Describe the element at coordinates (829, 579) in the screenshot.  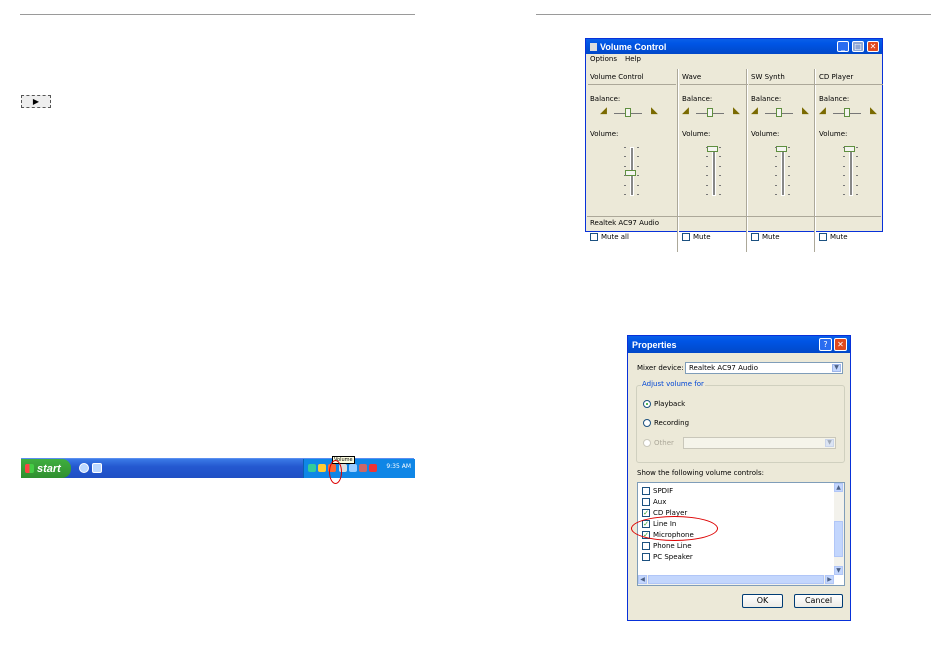
I see `scroll-right-icon: ▶` at that location.